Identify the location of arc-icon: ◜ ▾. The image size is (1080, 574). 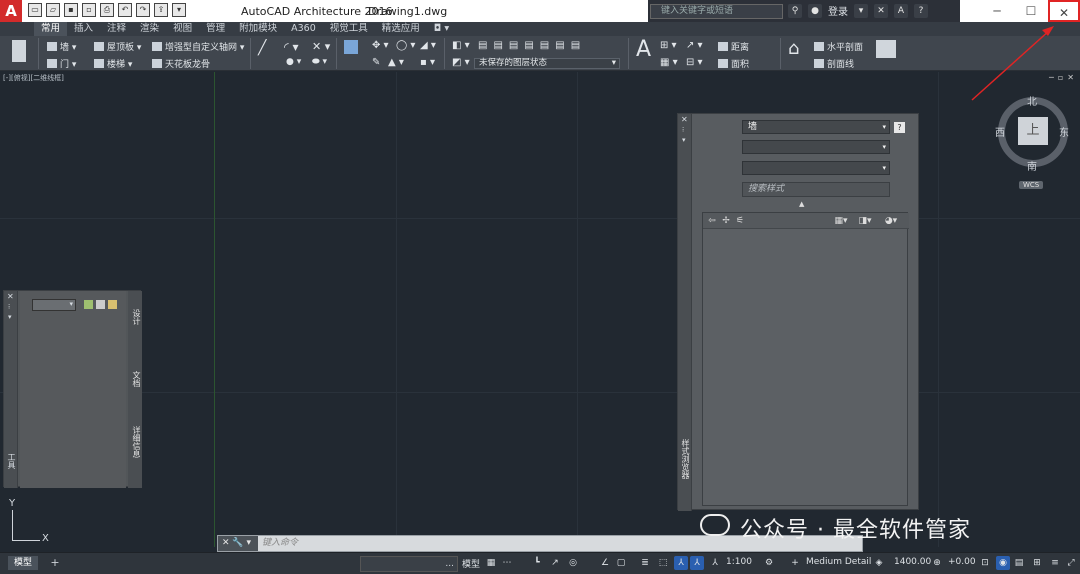
(291, 47).